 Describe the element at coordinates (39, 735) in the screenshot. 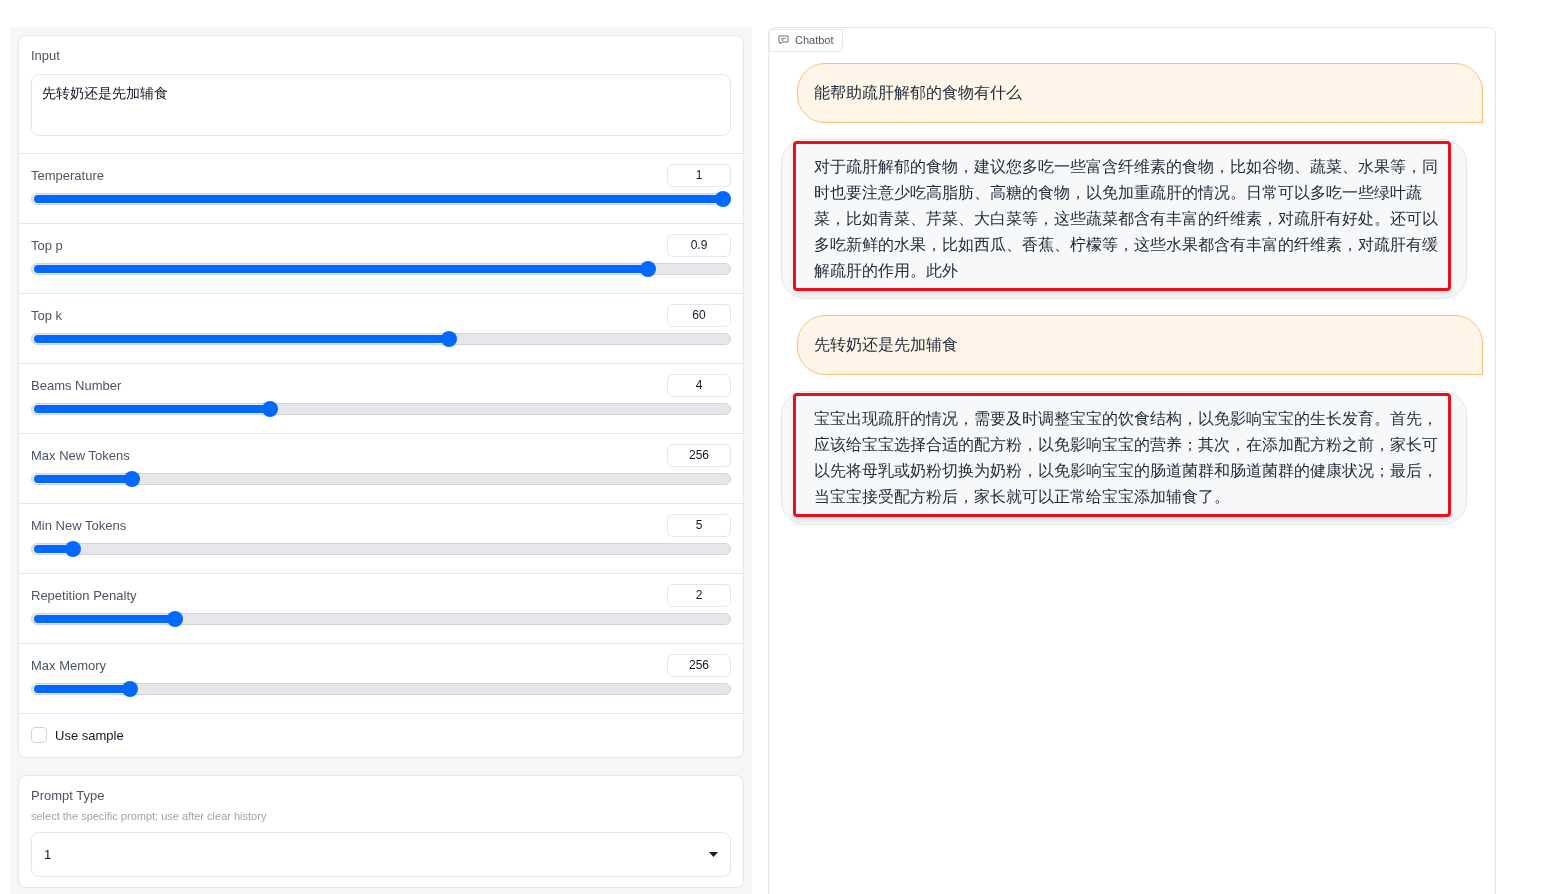

I see `checkbox` at that location.